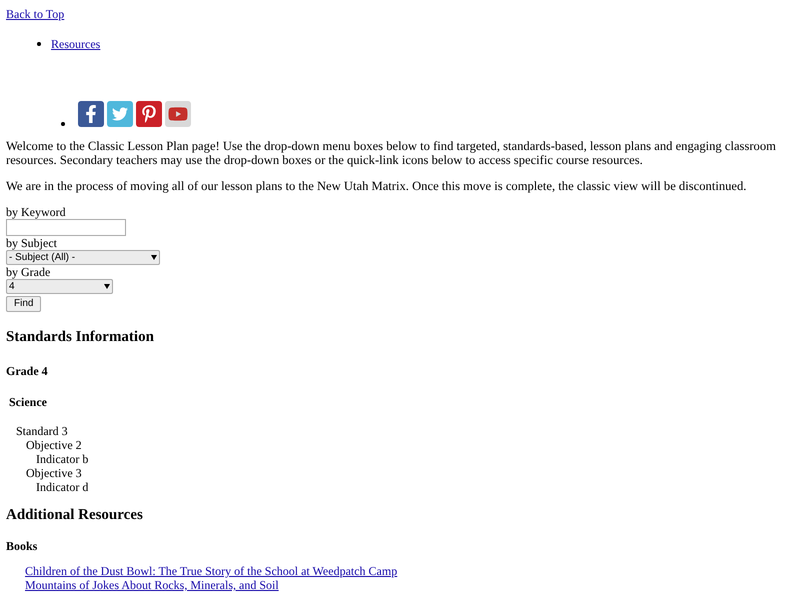 Image resolution: width=800 pixels, height=600 pixels. I want to click on standard-item: Objective 2, so click(54, 445).